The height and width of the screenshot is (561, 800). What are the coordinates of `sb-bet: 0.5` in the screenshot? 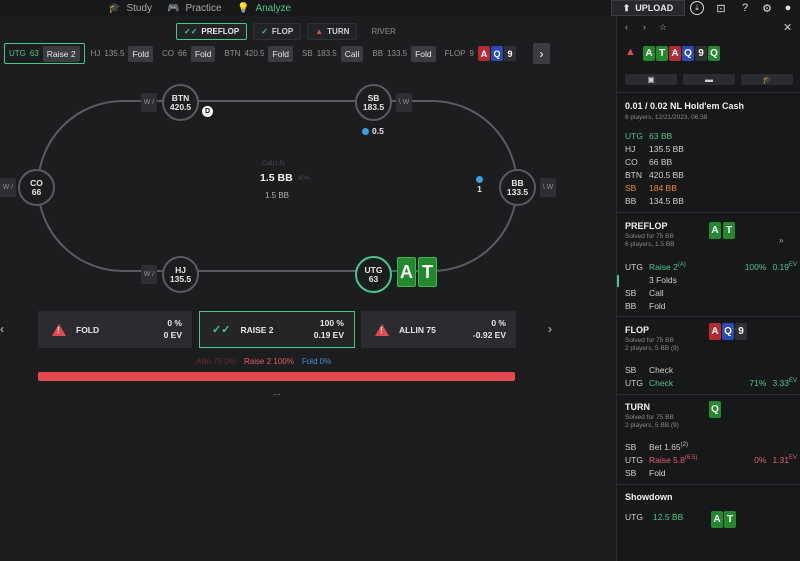 It's located at (373, 131).